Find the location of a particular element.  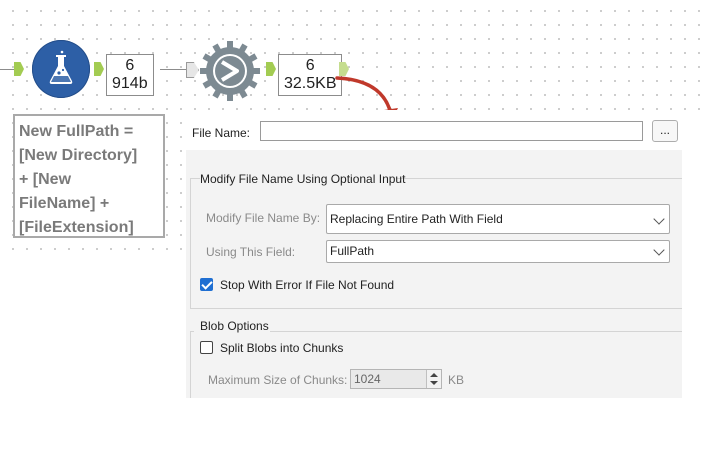

flask-icon is located at coordinates (61, 67).